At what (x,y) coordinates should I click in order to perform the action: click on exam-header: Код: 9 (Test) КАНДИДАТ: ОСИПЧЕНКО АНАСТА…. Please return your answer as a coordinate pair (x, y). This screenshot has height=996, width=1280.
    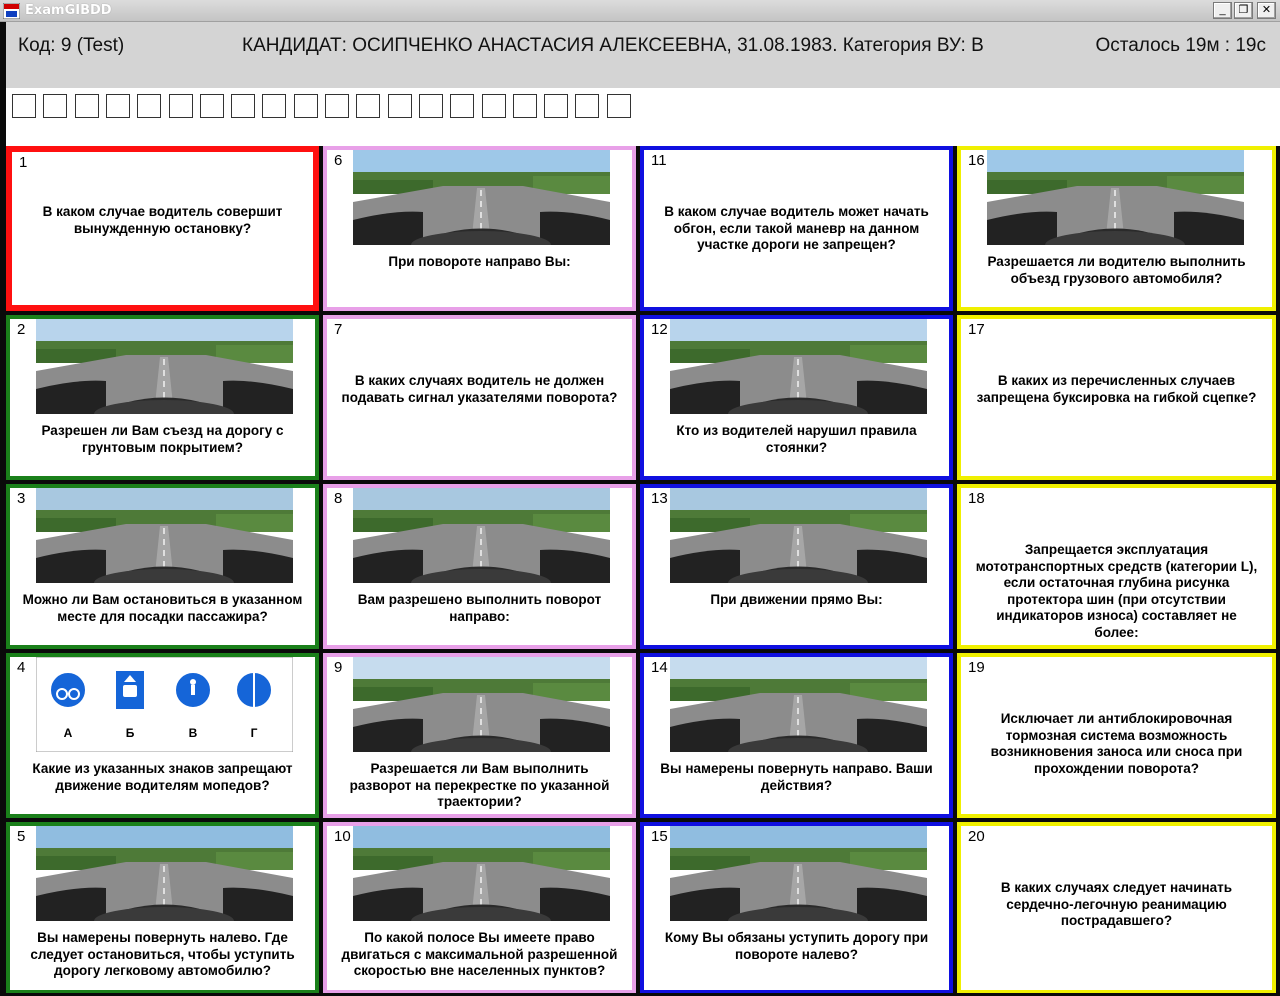
    Looking at the image, I should click on (643, 55).